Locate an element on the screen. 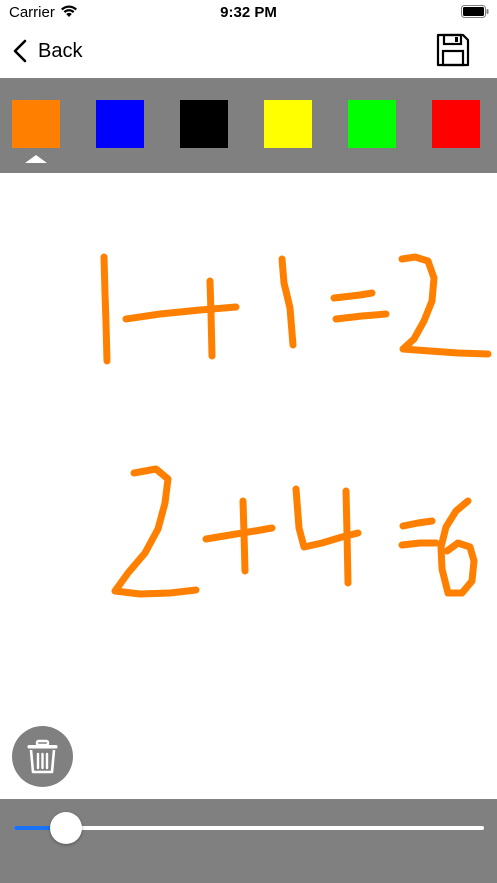 Image resolution: width=497 pixels, height=883 pixels. chevron-left-icon is located at coordinates (20, 51).